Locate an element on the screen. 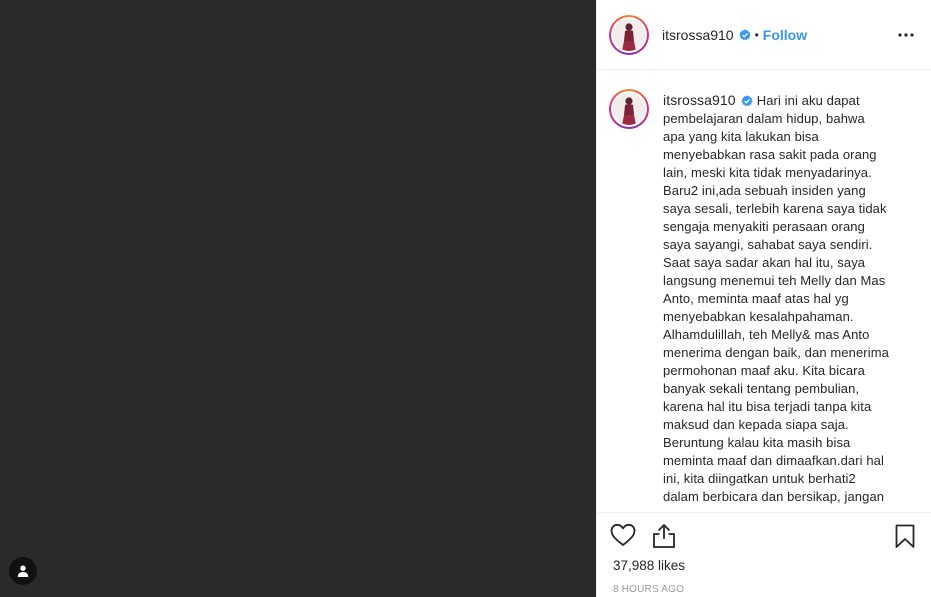 The height and width of the screenshot is (597, 931). post-actions: 37,988 likes 8 HOURS AGO is located at coordinates (764, 554).